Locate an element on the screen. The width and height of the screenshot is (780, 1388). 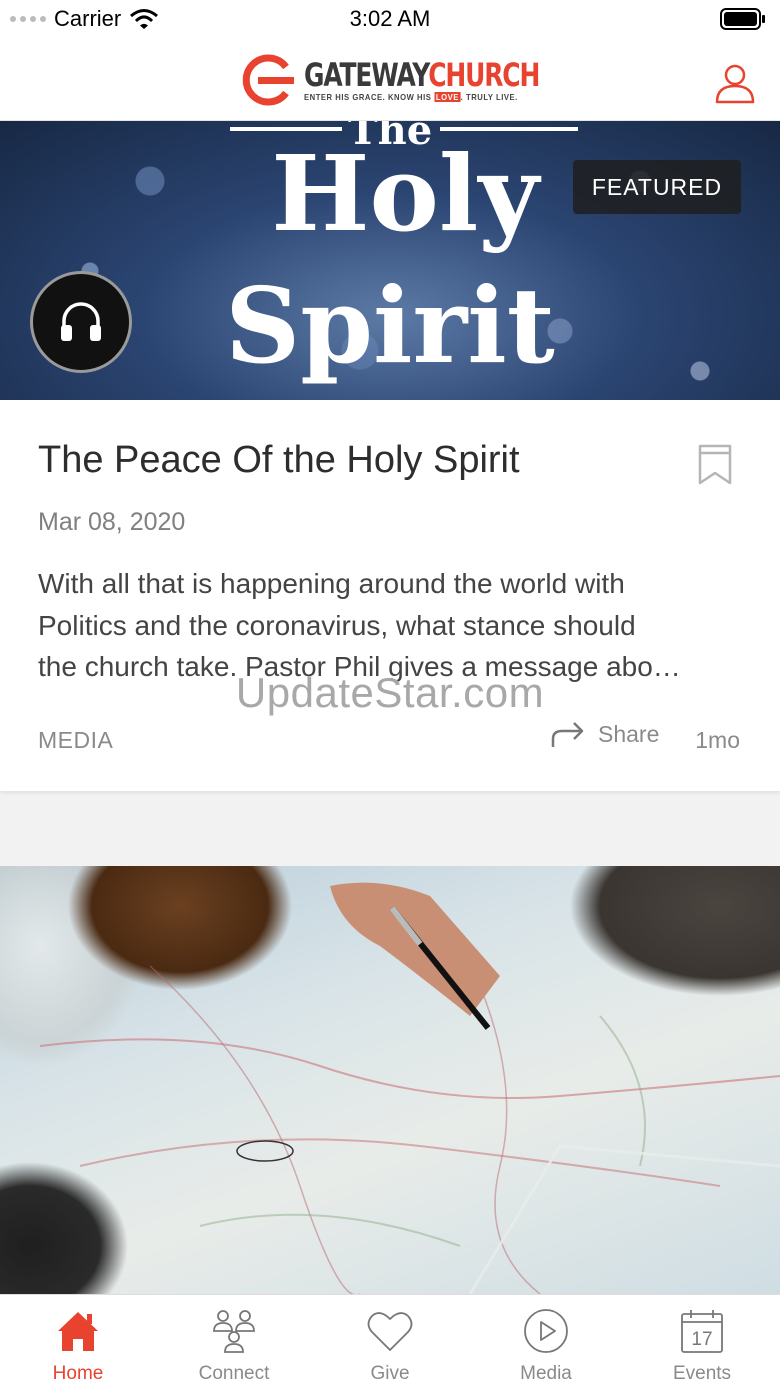
share-label: Share is located at coordinates (629, 733).